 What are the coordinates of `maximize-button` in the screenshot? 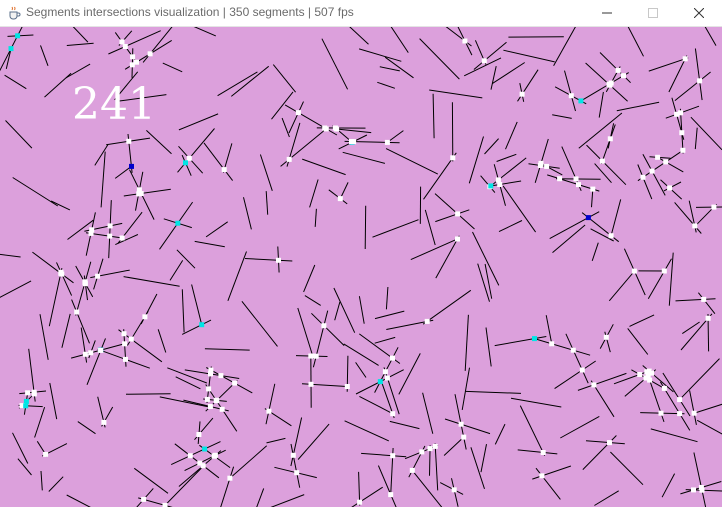 It's located at (653, 13).